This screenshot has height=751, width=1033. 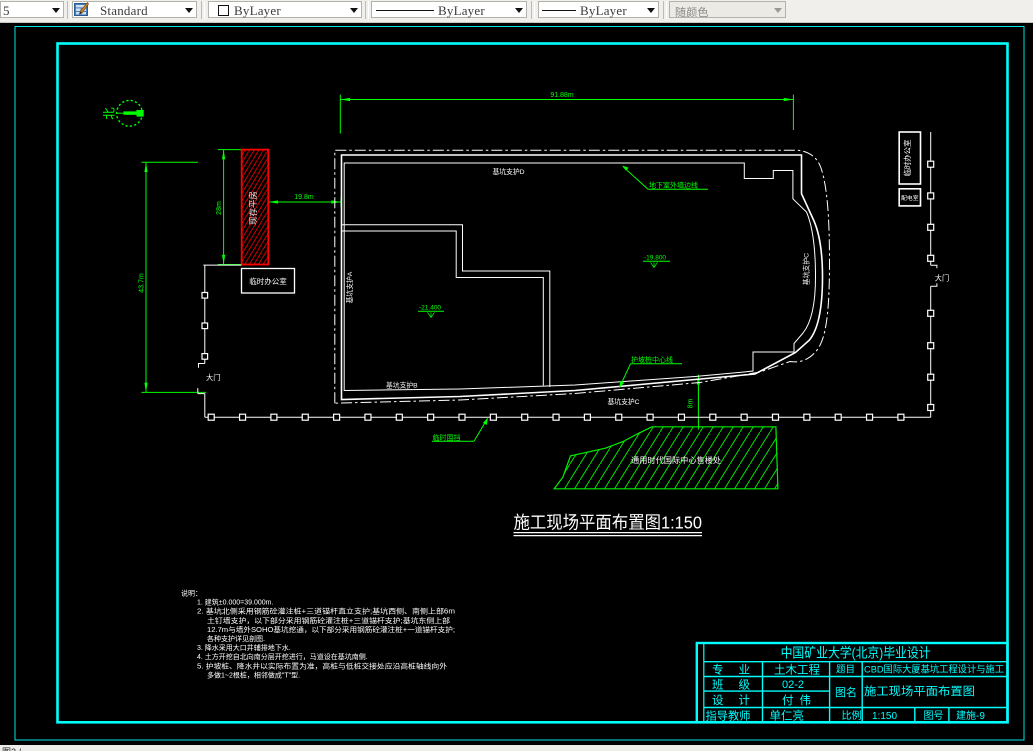 What do you see at coordinates (322, 665) in the screenshot?
I see `svg-text:5. 护坡桩、降水井以实际布置为准，高桩与低桩交接处应沿高桩: 5. 护坡桩、降水井以实际布置为准，高桩与低桩交接处应沿高桩轴线向外` at bounding box center [322, 665].